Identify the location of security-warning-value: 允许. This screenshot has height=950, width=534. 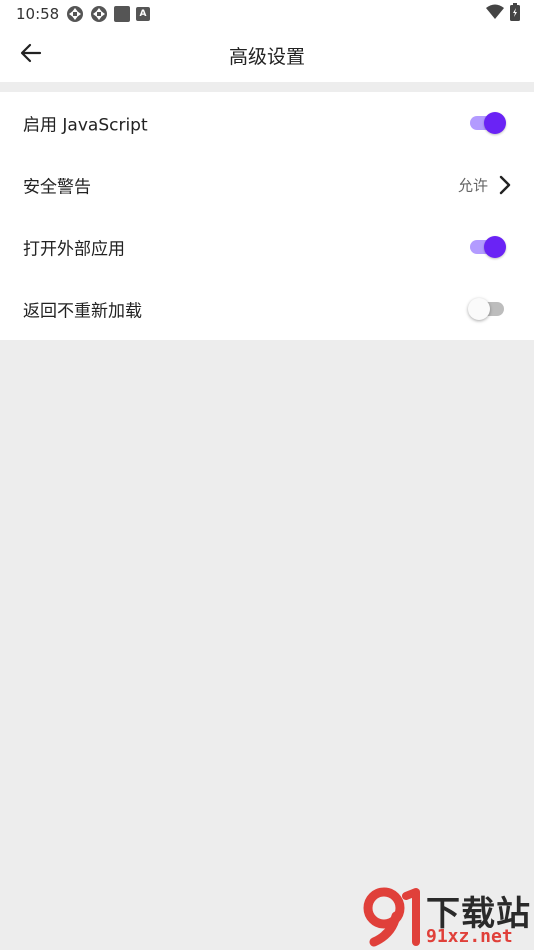
(472, 185).